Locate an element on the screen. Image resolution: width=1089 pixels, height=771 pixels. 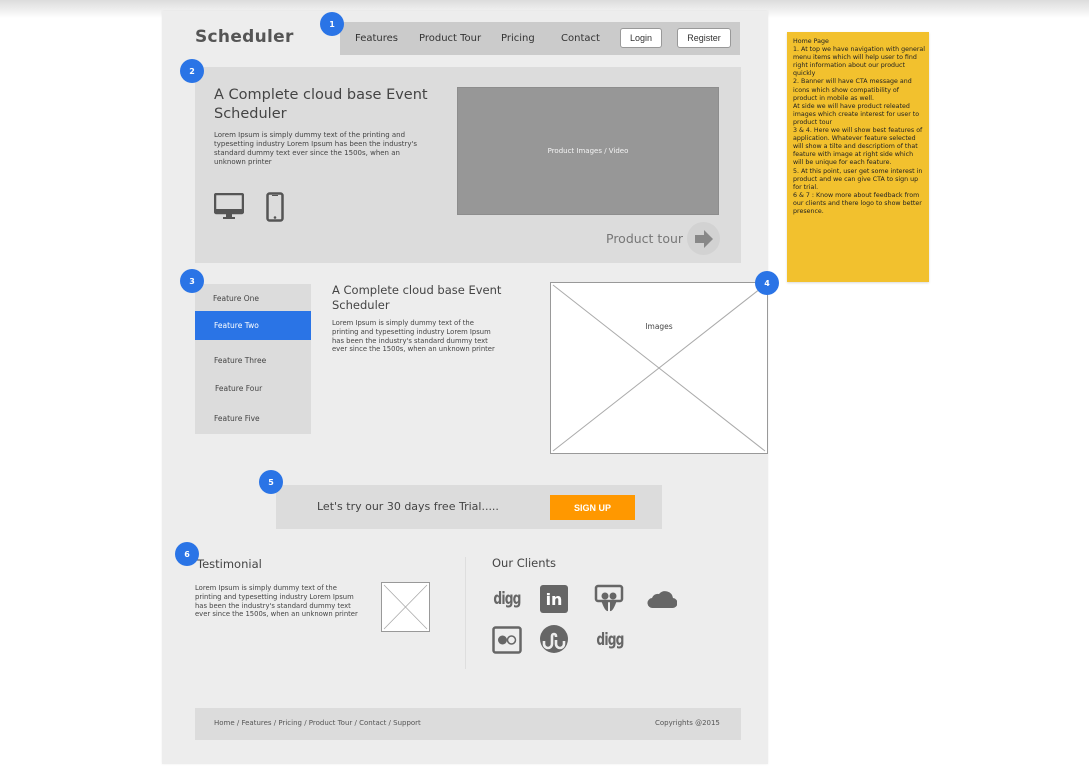
annotation-badge-5: 5 is located at coordinates (271, 482).